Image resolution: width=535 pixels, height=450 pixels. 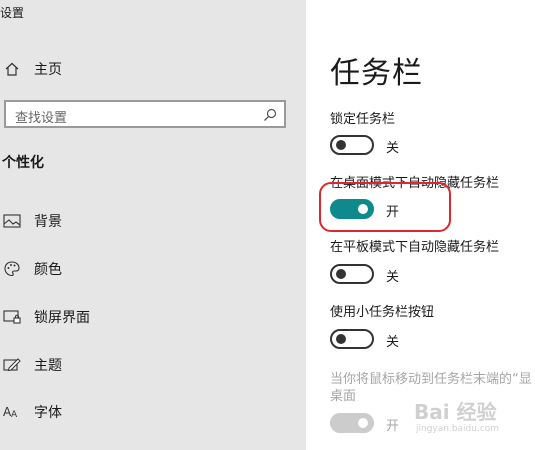 I want to click on setting-label-lock-taskbar: 锁定任务栏, so click(x=363, y=119).